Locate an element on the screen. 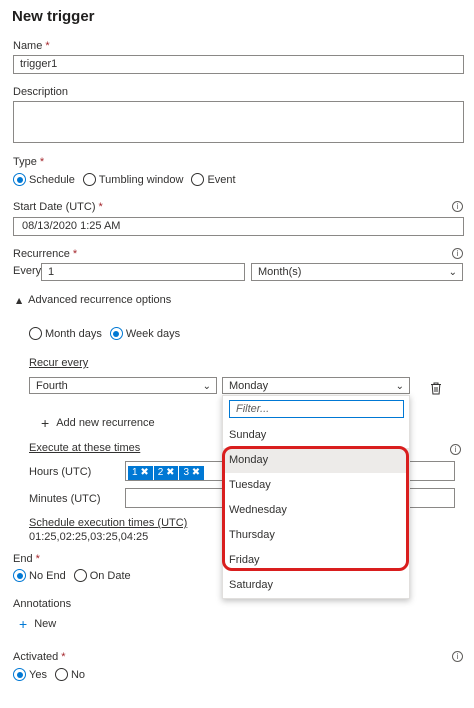 Image resolution: width=474 pixels, height=708 pixels. dropdown-option-sunday: Sunday is located at coordinates (316, 435).